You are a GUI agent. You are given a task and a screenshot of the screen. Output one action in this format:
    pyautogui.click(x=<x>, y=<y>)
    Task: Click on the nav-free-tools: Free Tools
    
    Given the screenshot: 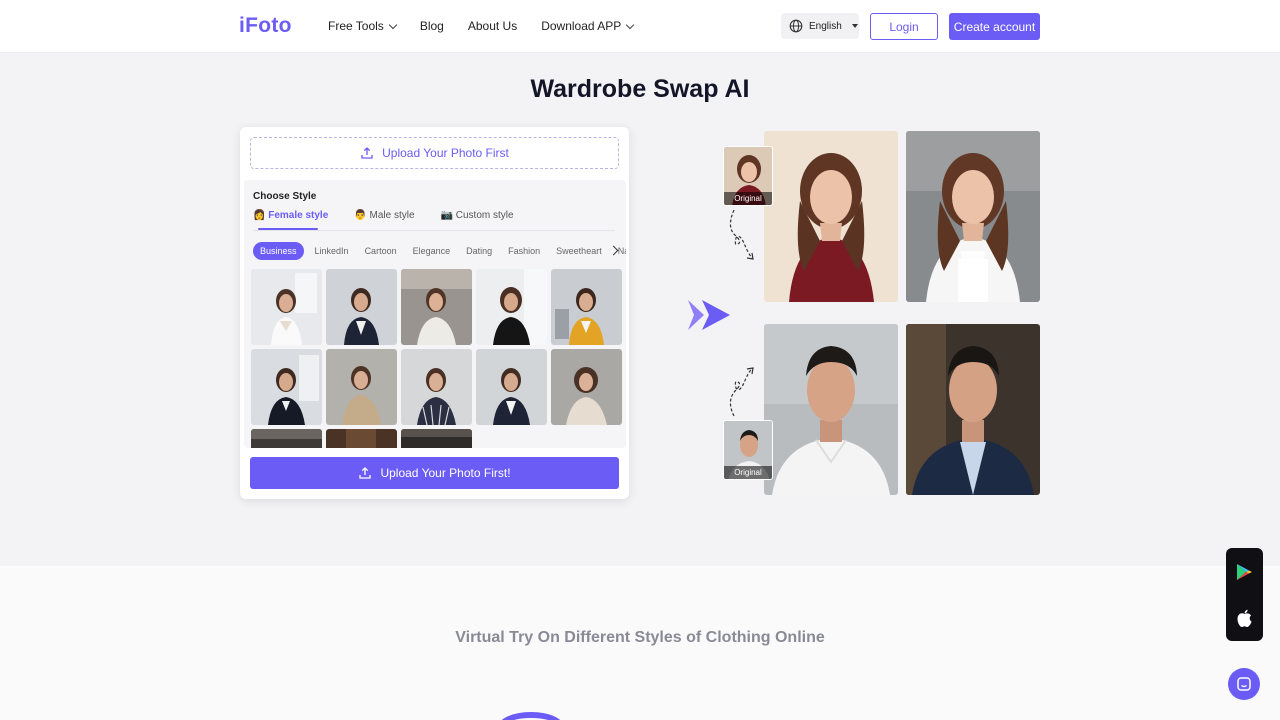 What is the action you would take?
    pyautogui.click(x=363, y=26)
    